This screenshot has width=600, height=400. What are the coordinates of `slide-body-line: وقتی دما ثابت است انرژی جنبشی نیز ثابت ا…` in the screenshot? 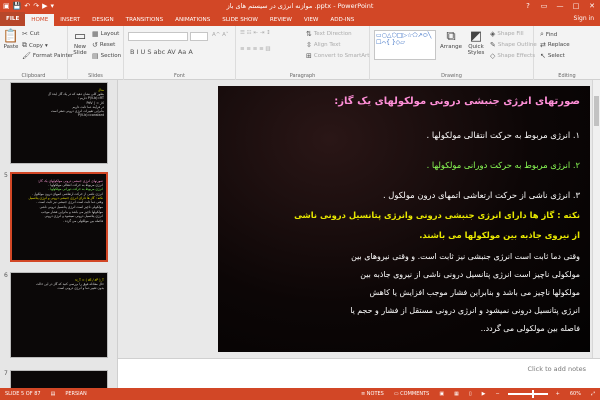 It's located at (403, 256).